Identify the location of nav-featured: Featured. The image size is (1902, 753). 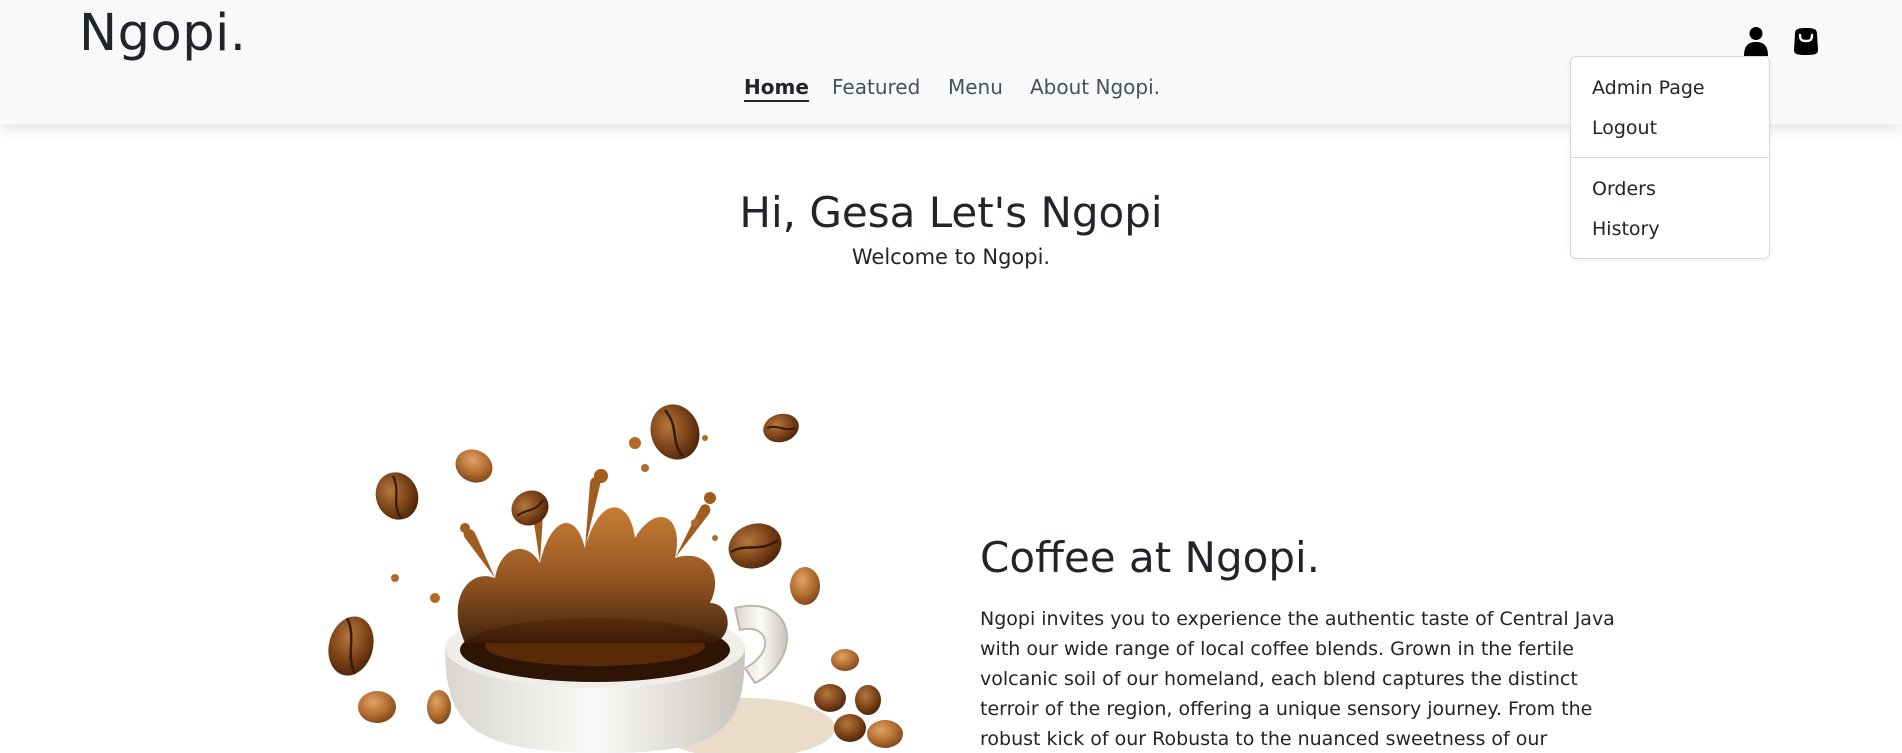
(876, 87).